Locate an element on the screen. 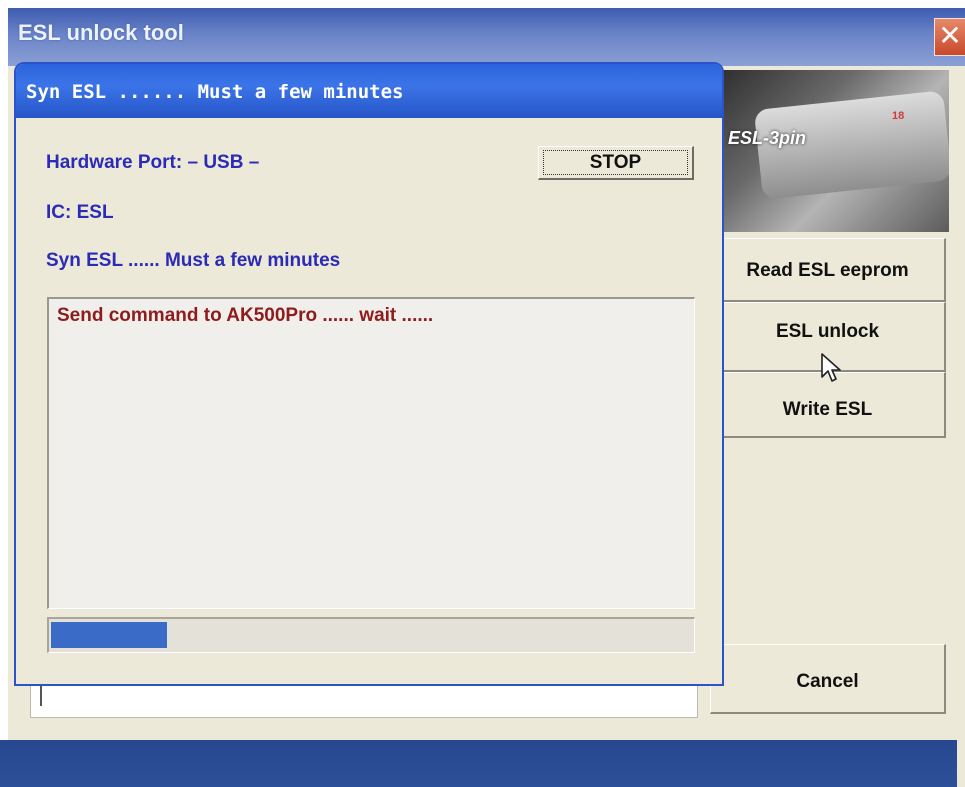  stop-button: STOP is located at coordinates (616, 163).